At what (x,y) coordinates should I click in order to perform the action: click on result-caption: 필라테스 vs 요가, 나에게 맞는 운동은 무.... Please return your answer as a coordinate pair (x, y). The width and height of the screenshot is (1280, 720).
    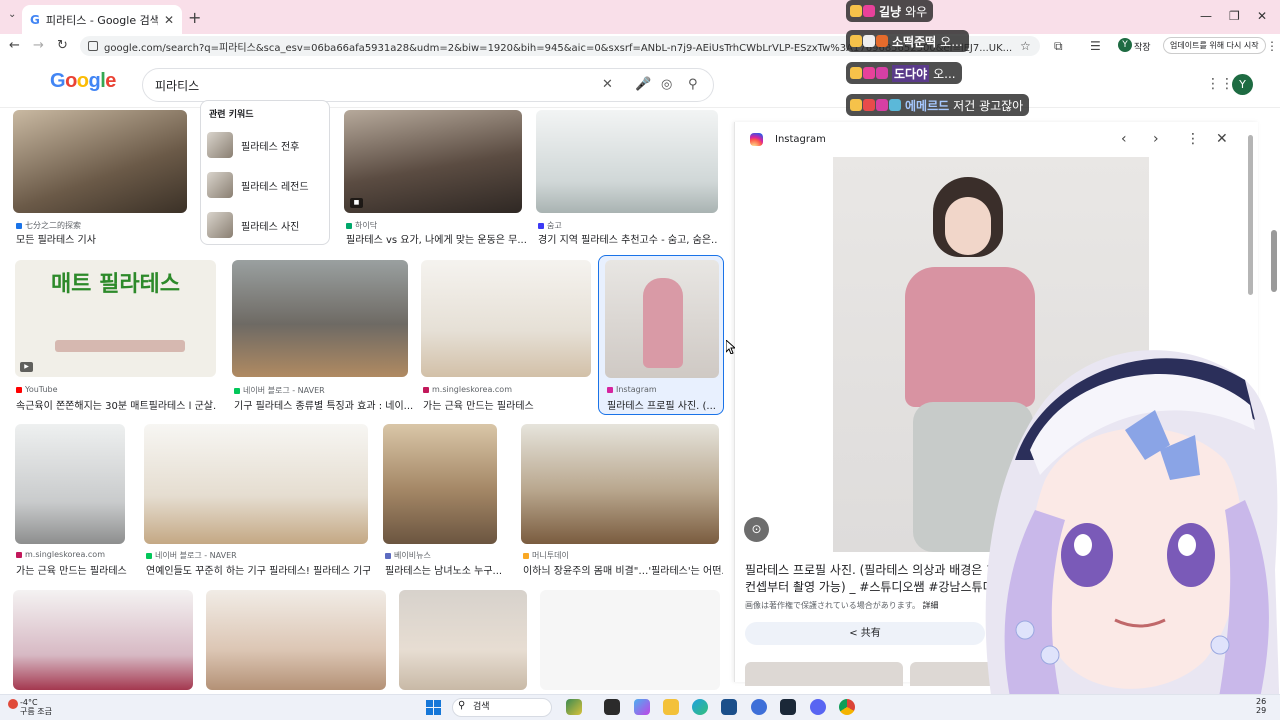
    Looking at the image, I should click on (436, 238).